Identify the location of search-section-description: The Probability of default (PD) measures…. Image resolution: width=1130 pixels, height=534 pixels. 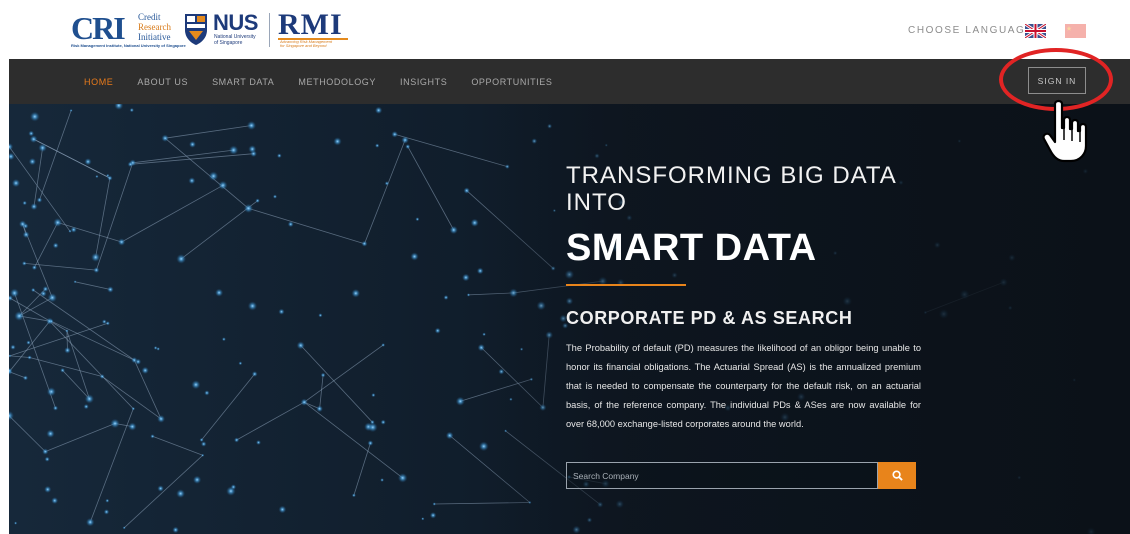
(743, 386).